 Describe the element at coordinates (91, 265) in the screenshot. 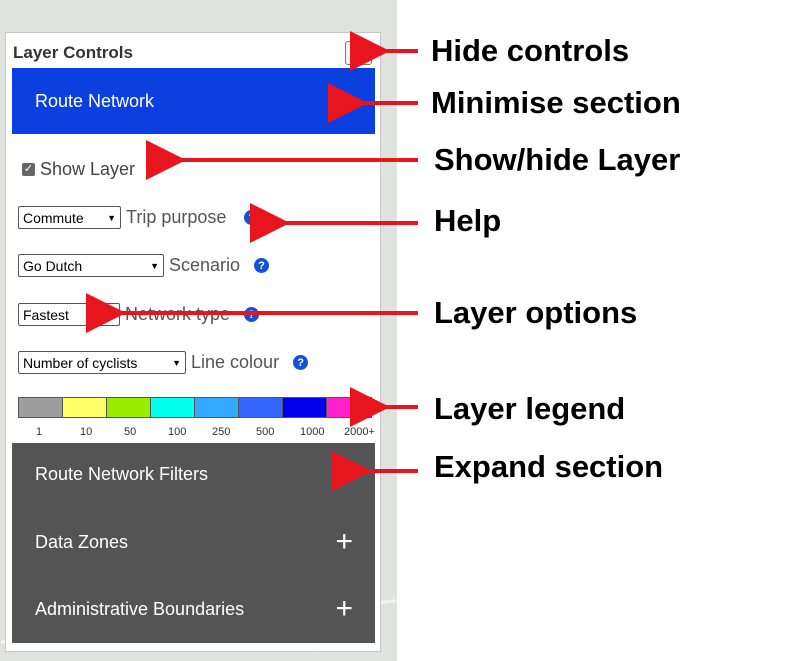

I see `scenario-select: Go Dutch ▼` at that location.